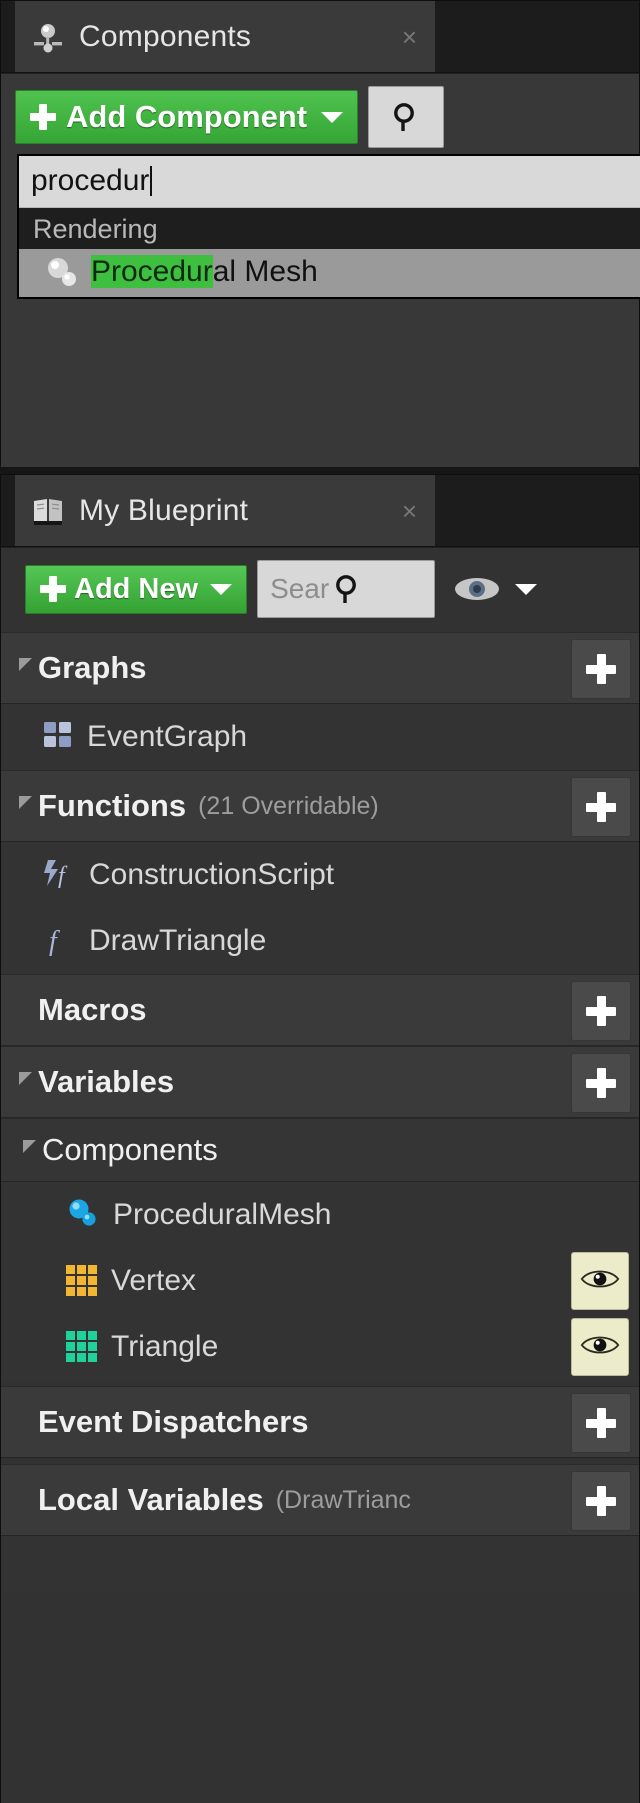  What do you see at coordinates (92, 1009) in the screenshot?
I see `section-macros-title: Macros` at bounding box center [92, 1009].